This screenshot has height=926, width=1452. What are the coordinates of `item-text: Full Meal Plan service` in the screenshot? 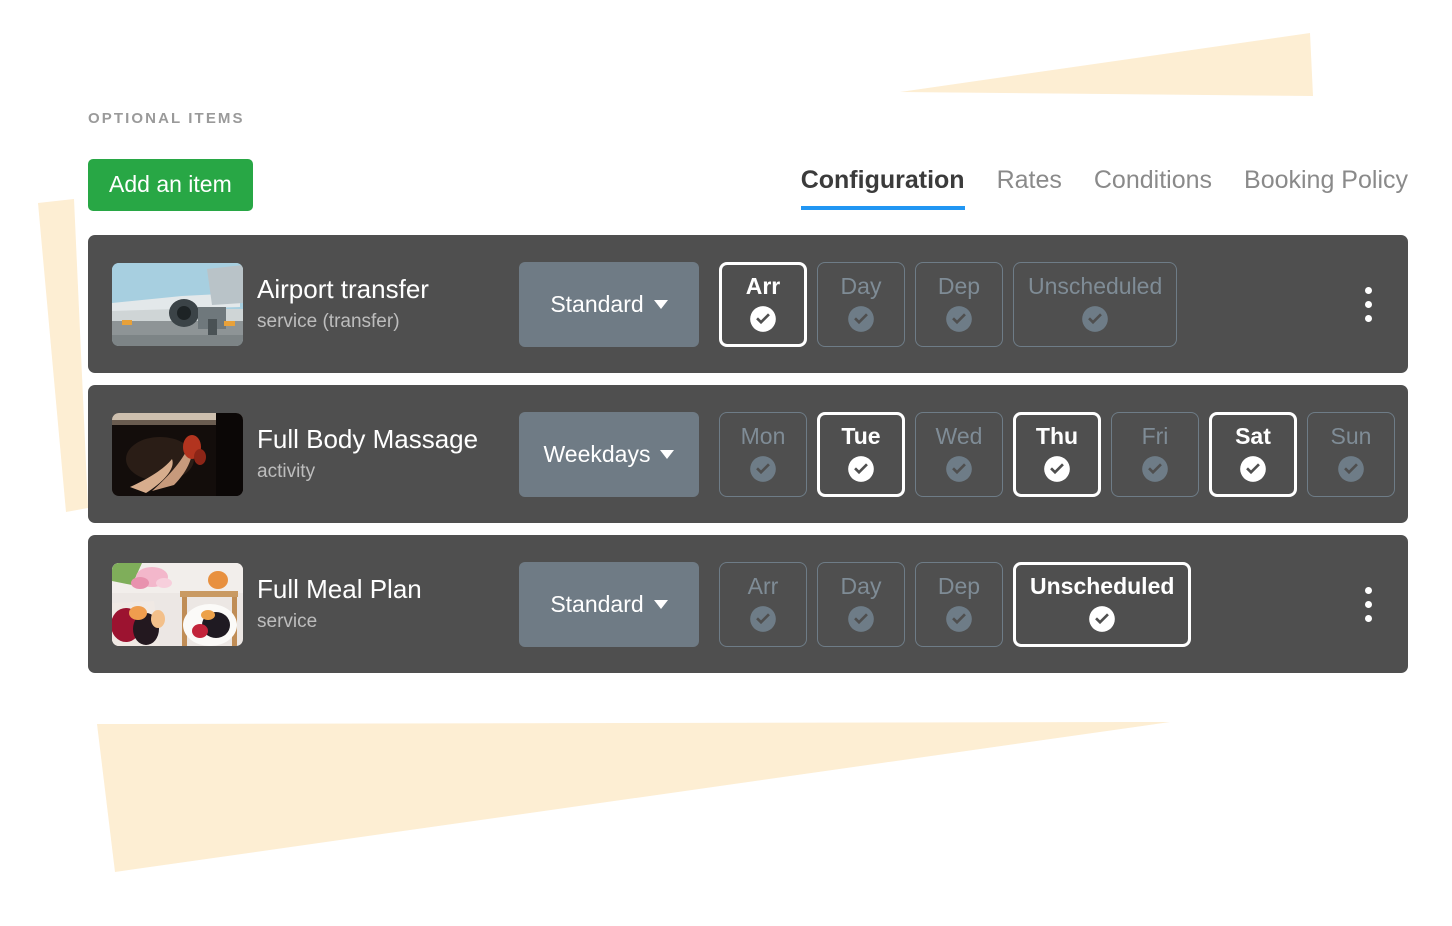 It's located at (380, 604).